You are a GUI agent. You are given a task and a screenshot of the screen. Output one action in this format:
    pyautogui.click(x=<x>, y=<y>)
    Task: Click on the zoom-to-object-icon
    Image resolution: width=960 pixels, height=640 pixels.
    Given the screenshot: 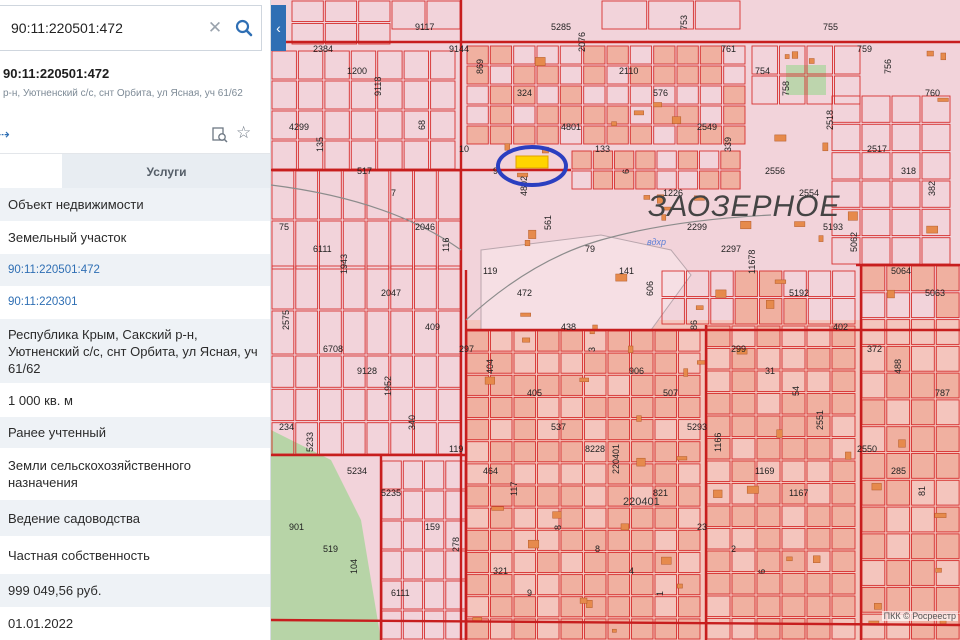 What is the action you would take?
    pyautogui.click(x=220, y=135)
    